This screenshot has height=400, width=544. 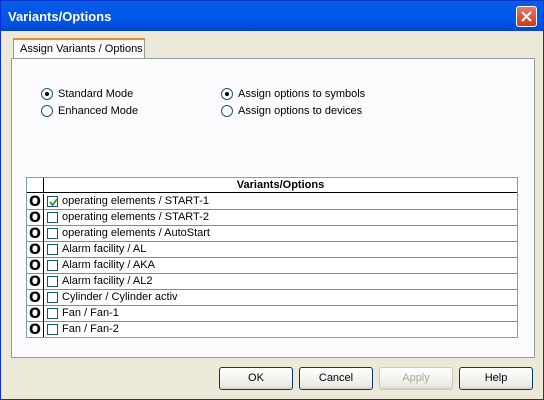 What do you see at coordinates (272, 250) in the screenshot?
I see `table-row: O Alarm facility / AL` at bounding box center [272, 250].